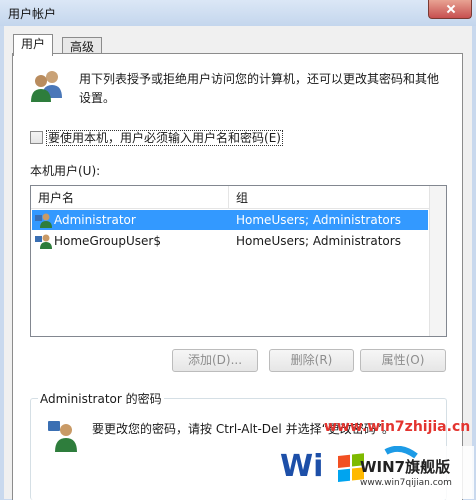 The image size is (476, 500). What do you see at coordinates (242, 197) in the screenshot?
I see `column-header-group: 组` at bounding box center [242, 197].